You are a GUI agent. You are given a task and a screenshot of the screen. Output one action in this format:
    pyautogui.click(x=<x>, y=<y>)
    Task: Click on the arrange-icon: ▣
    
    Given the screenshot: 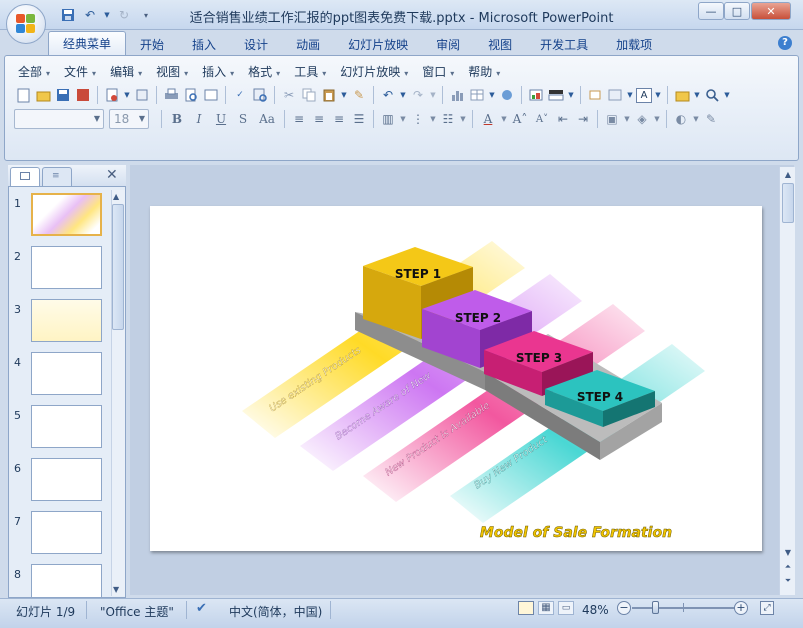 What is the action you would take?
    pyautogui.click(x=612, y=119)
    